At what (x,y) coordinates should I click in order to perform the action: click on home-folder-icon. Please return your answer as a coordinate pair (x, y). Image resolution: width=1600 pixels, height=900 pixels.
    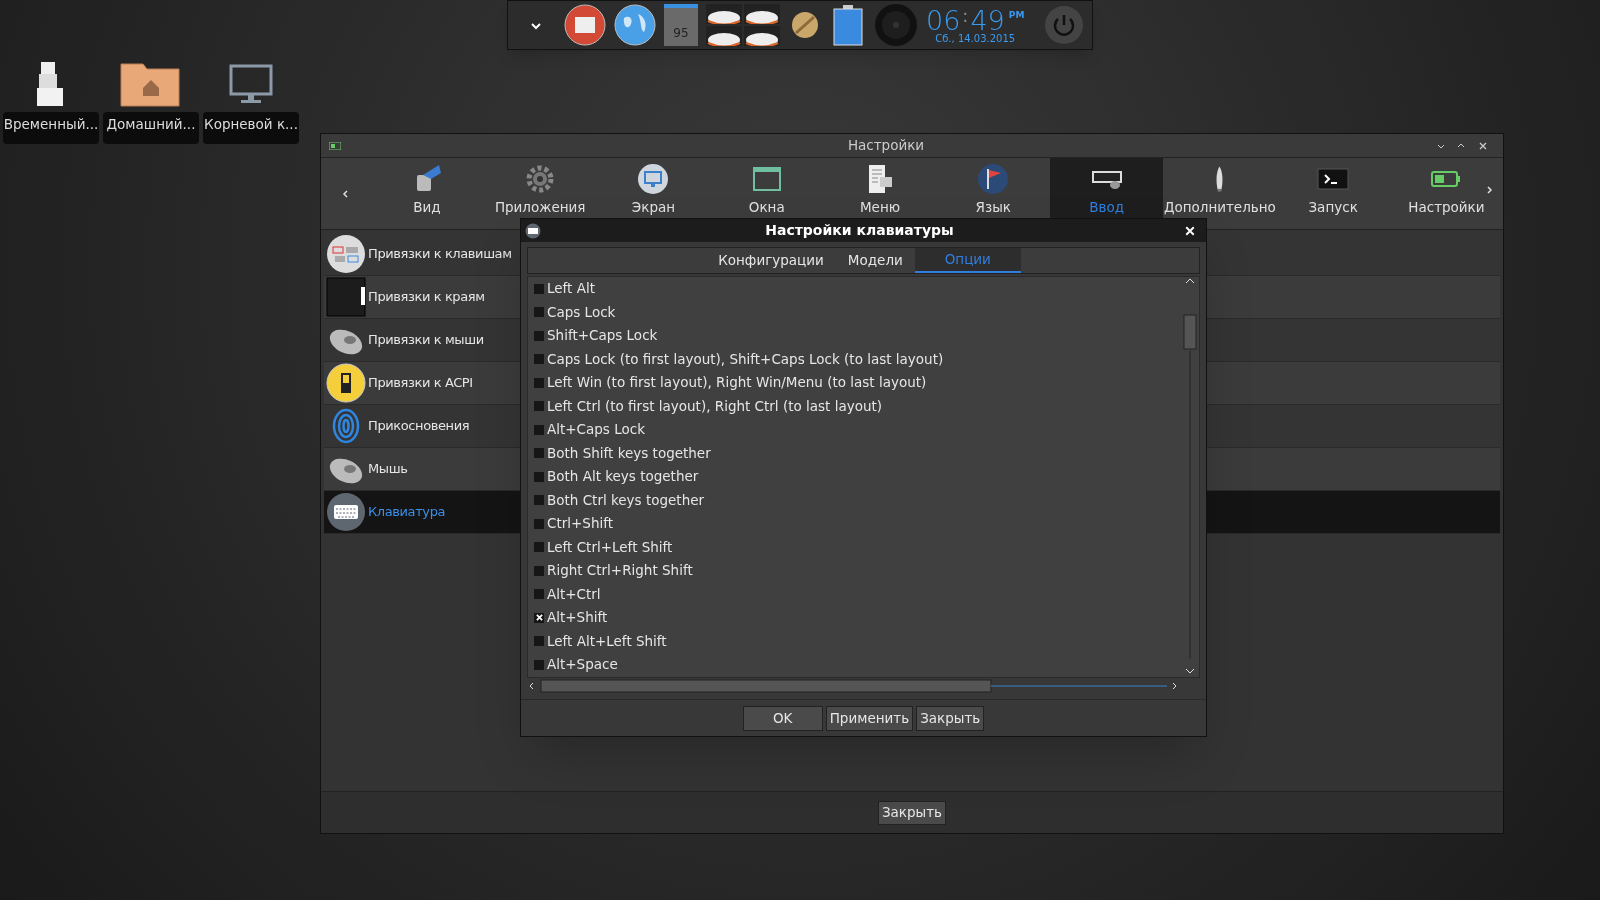
    Looking at the image, I should click on (151, 84).